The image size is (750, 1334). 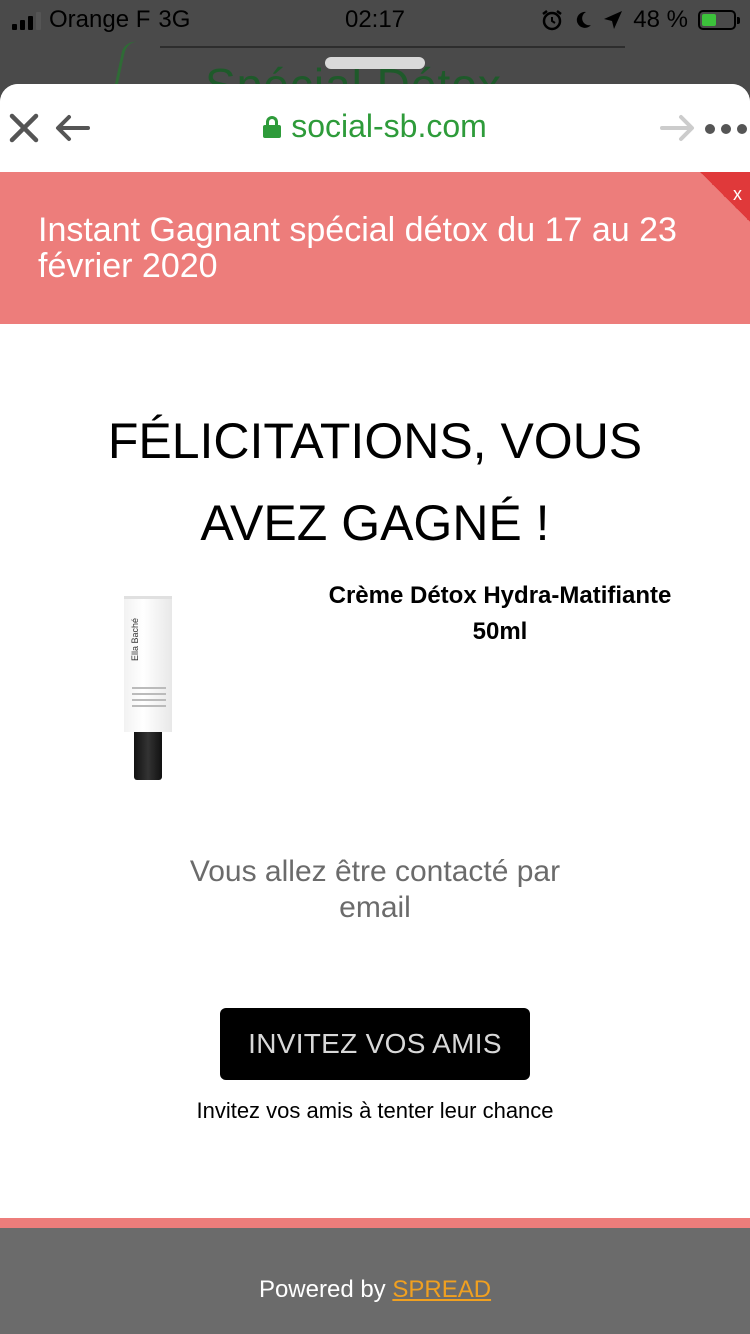 I want to click on status-bar: Orange F 3G 02:17 48 %, so click(x=375, y=20).